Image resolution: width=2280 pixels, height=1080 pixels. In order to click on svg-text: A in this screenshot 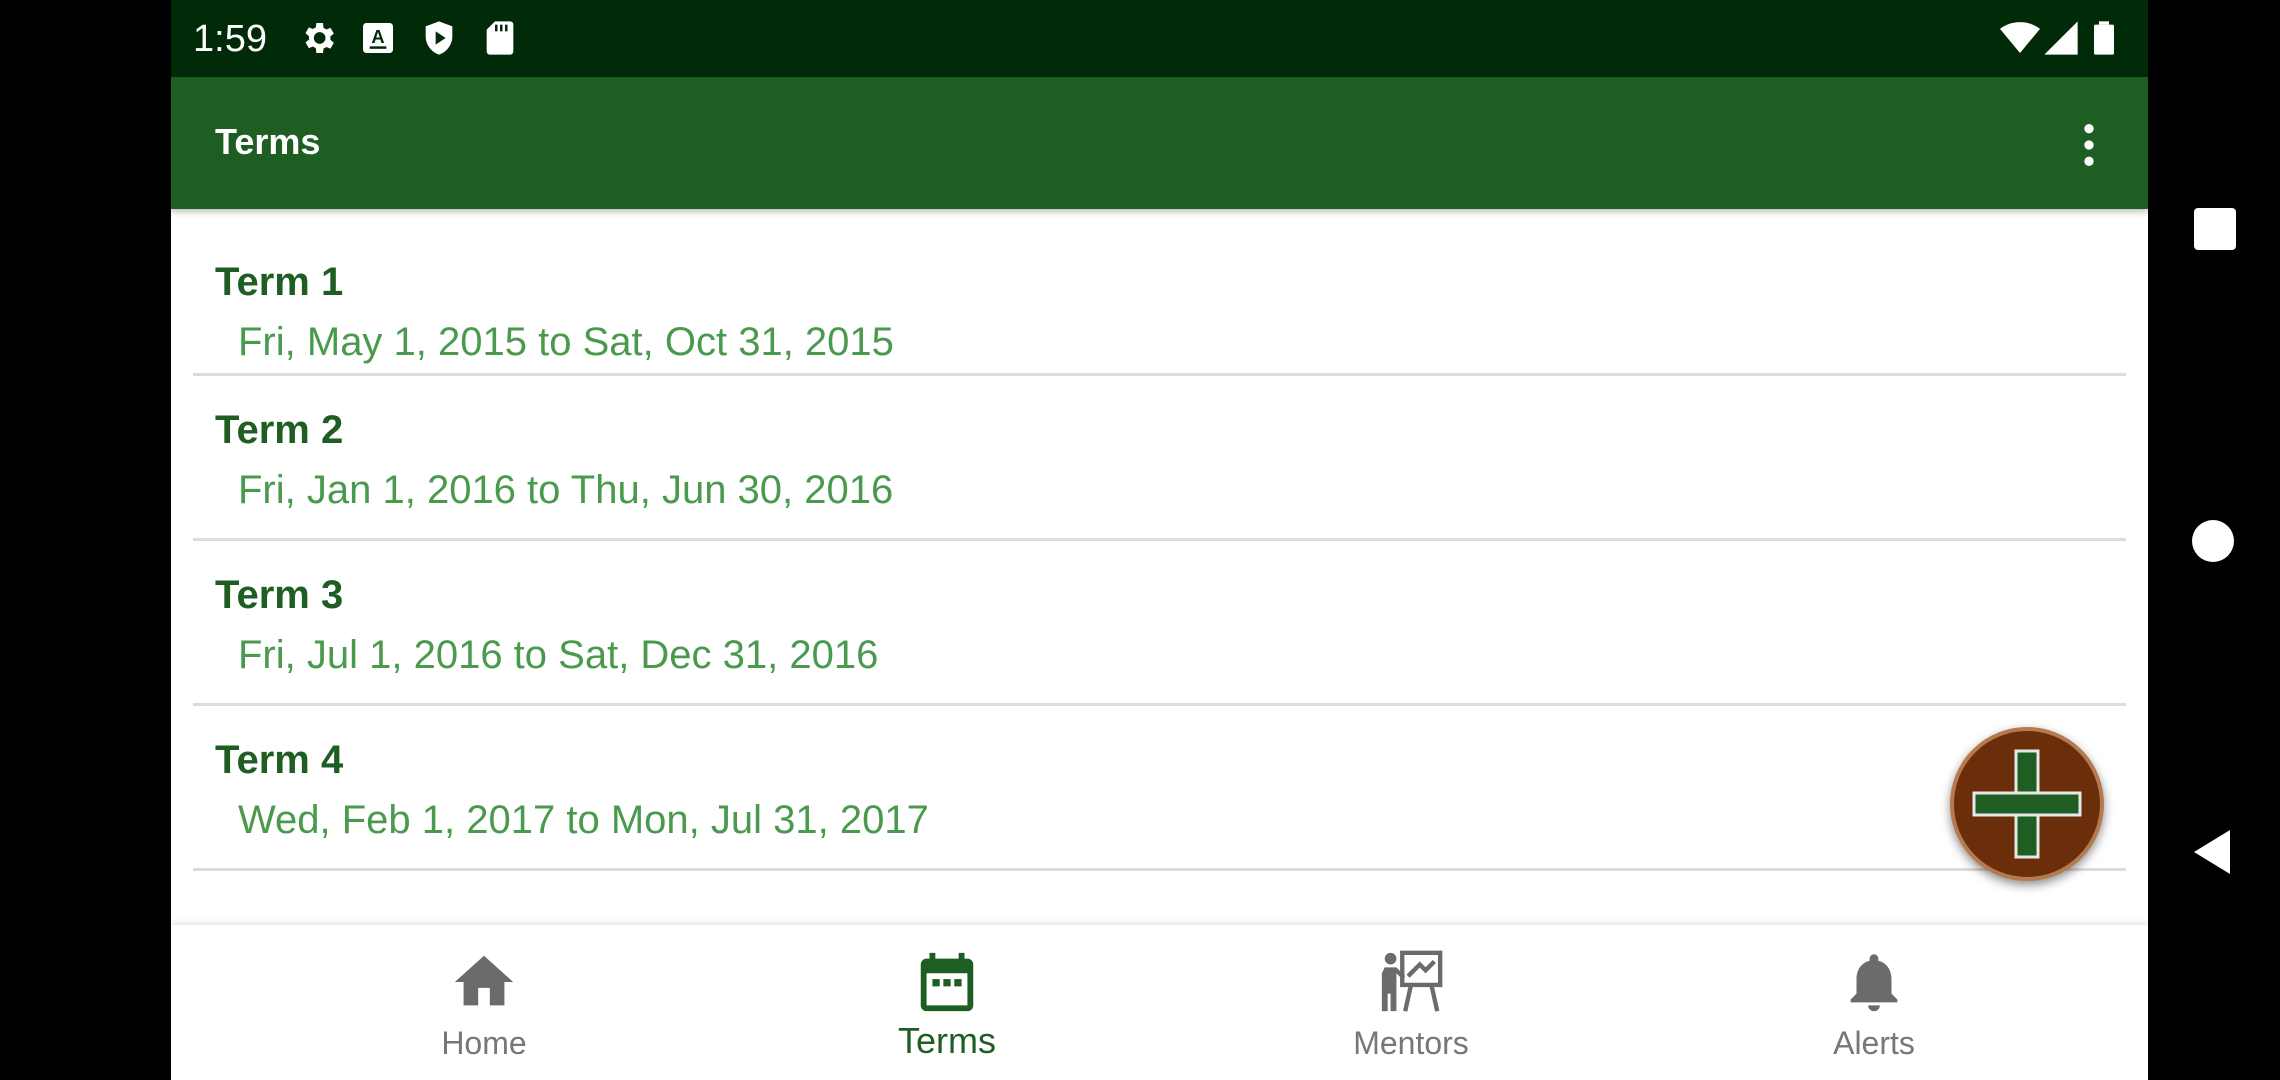, I will do `click(377, 36)`.